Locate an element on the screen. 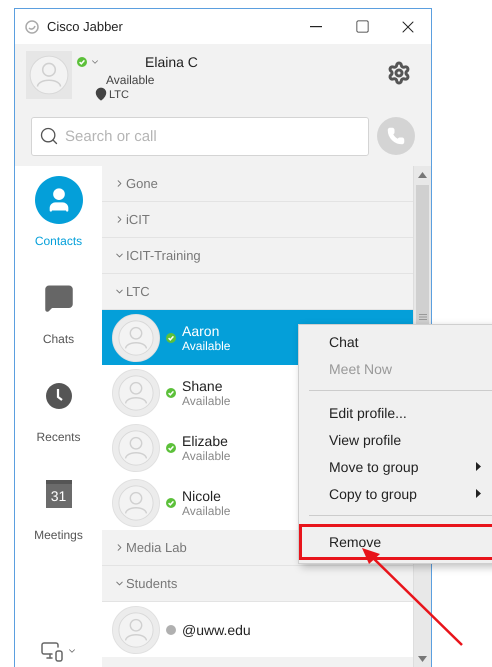  nav-tab: Recents is located at coordinates (58, 421).